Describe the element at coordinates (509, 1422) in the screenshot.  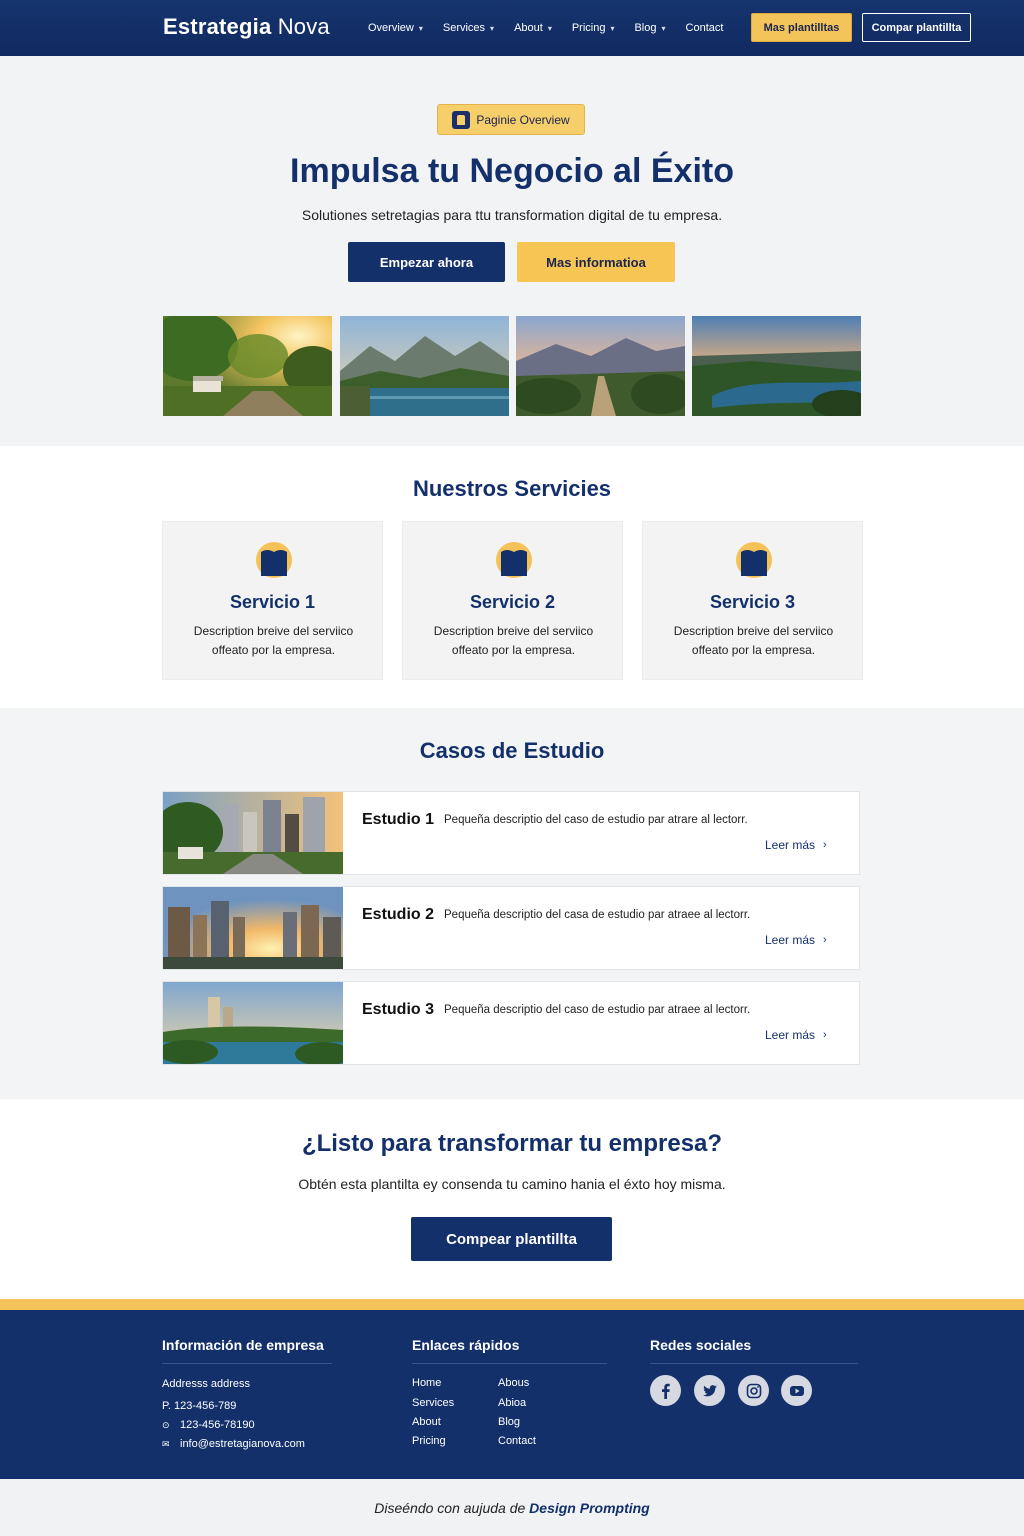
I see `footer-link-blog: Blog` at that location.